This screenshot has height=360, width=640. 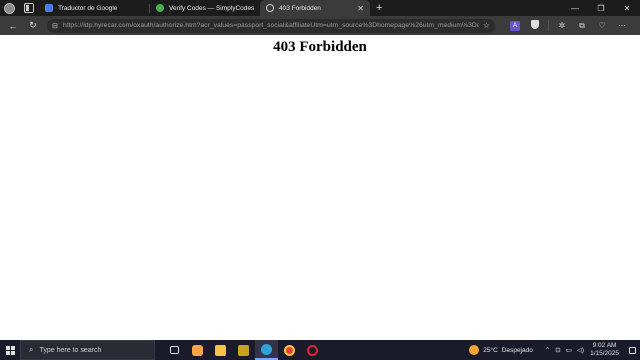 I want to click on taskbar-search: ⌕ Type here to search, so click(x=87, y=350).